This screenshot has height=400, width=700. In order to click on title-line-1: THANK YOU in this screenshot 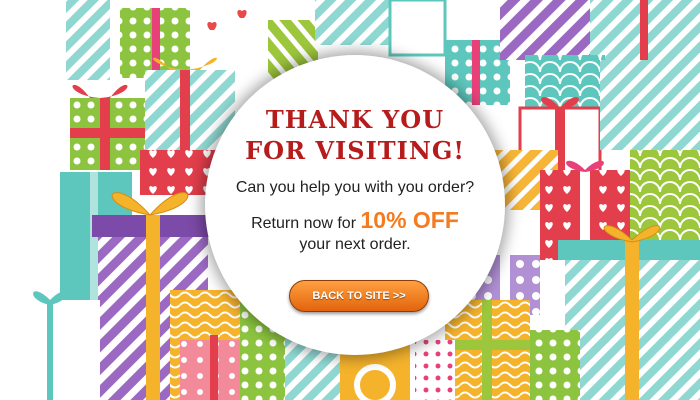, I will do `click(355, 119)`.